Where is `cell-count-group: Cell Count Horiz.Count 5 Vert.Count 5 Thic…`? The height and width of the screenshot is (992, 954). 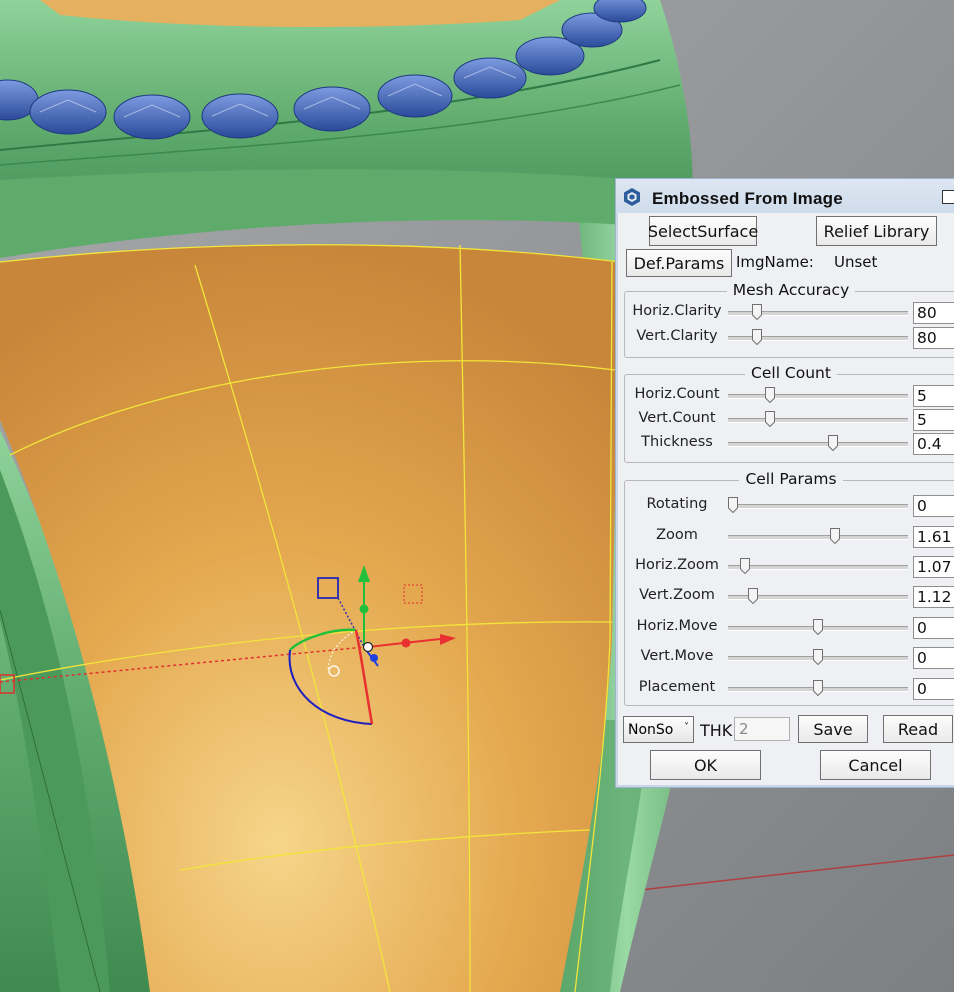 cell-count-group: Cell Count Horiz.Count 5 Vert.Count 5 Thic… is located at coordinates (789, 413).